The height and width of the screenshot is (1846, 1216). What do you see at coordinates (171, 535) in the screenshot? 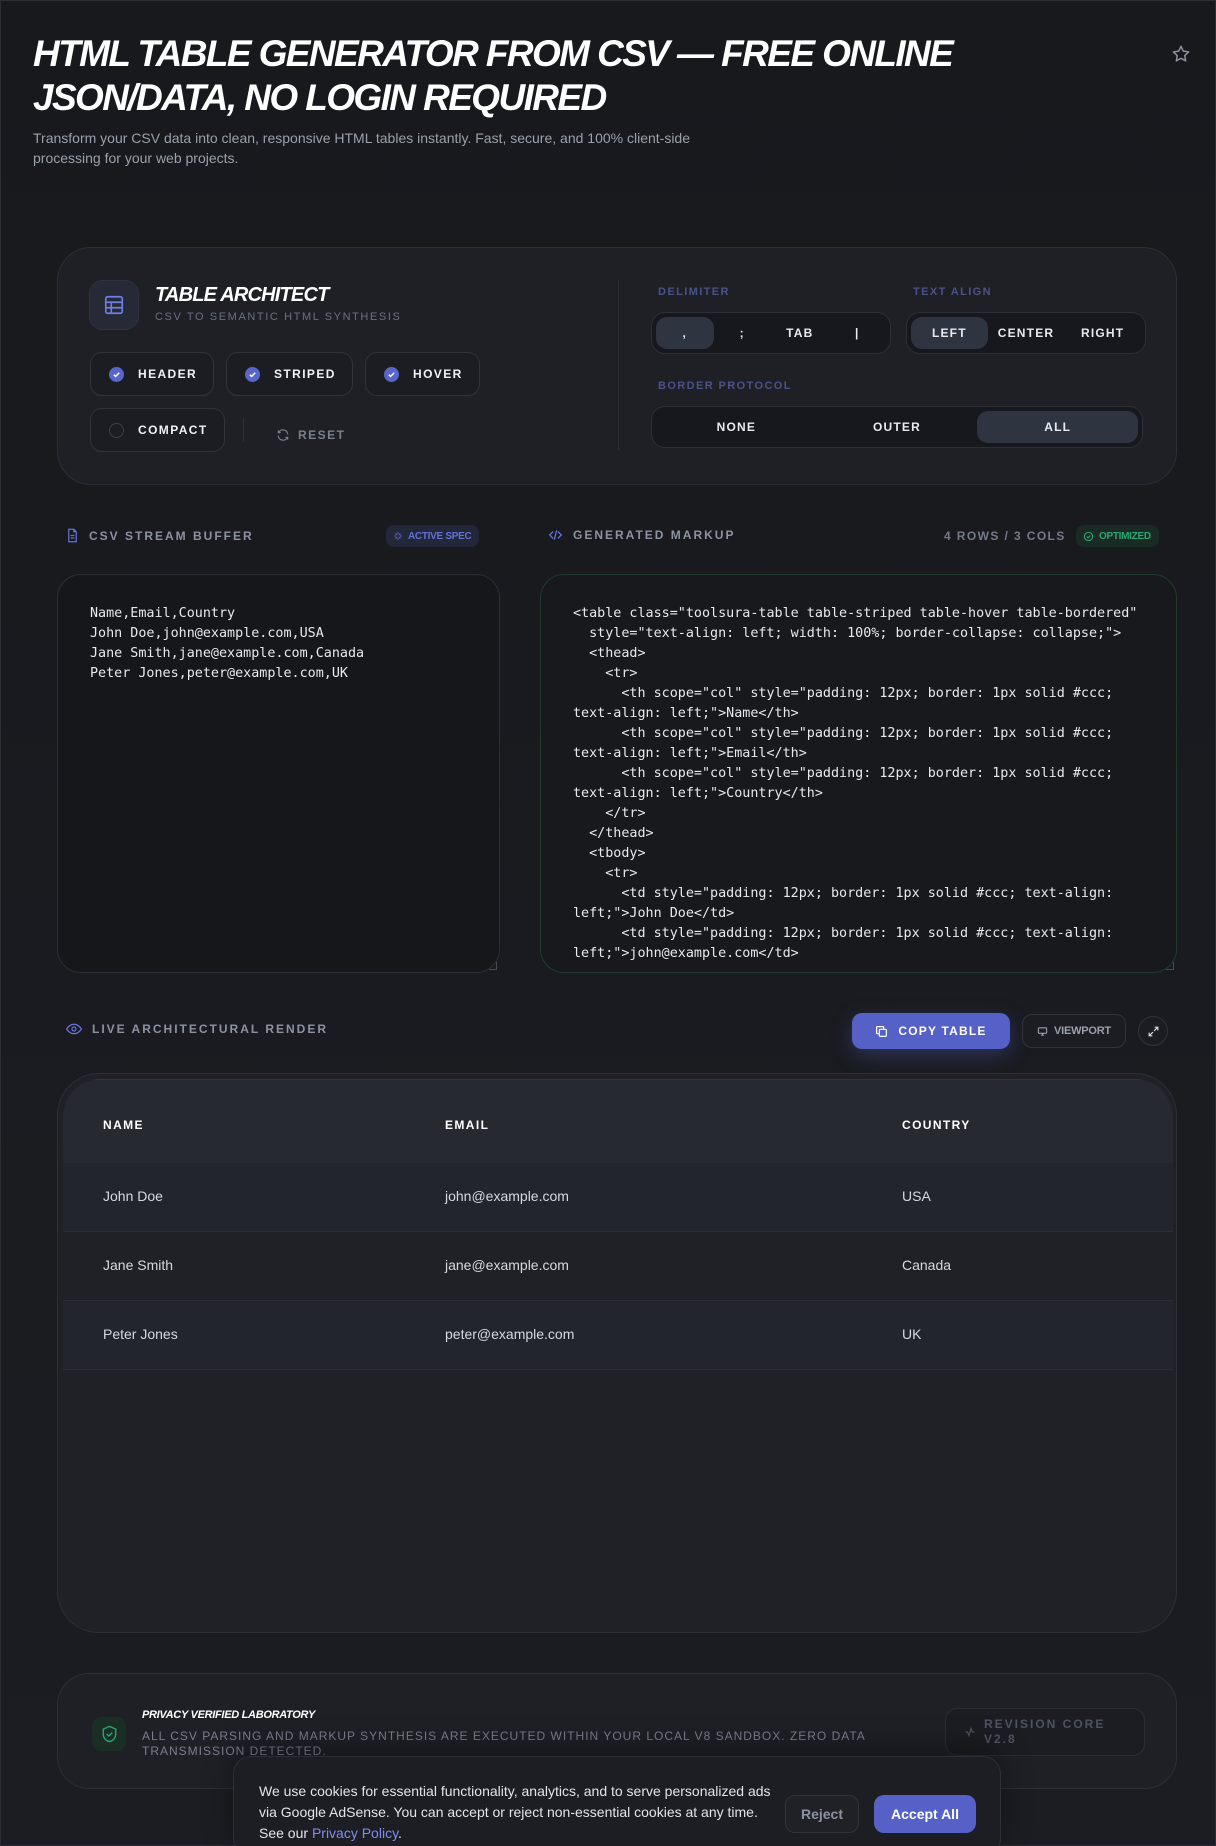
I see `csv-section-title: CSV STREAM BUFFER` at bounding box center [171, 535].